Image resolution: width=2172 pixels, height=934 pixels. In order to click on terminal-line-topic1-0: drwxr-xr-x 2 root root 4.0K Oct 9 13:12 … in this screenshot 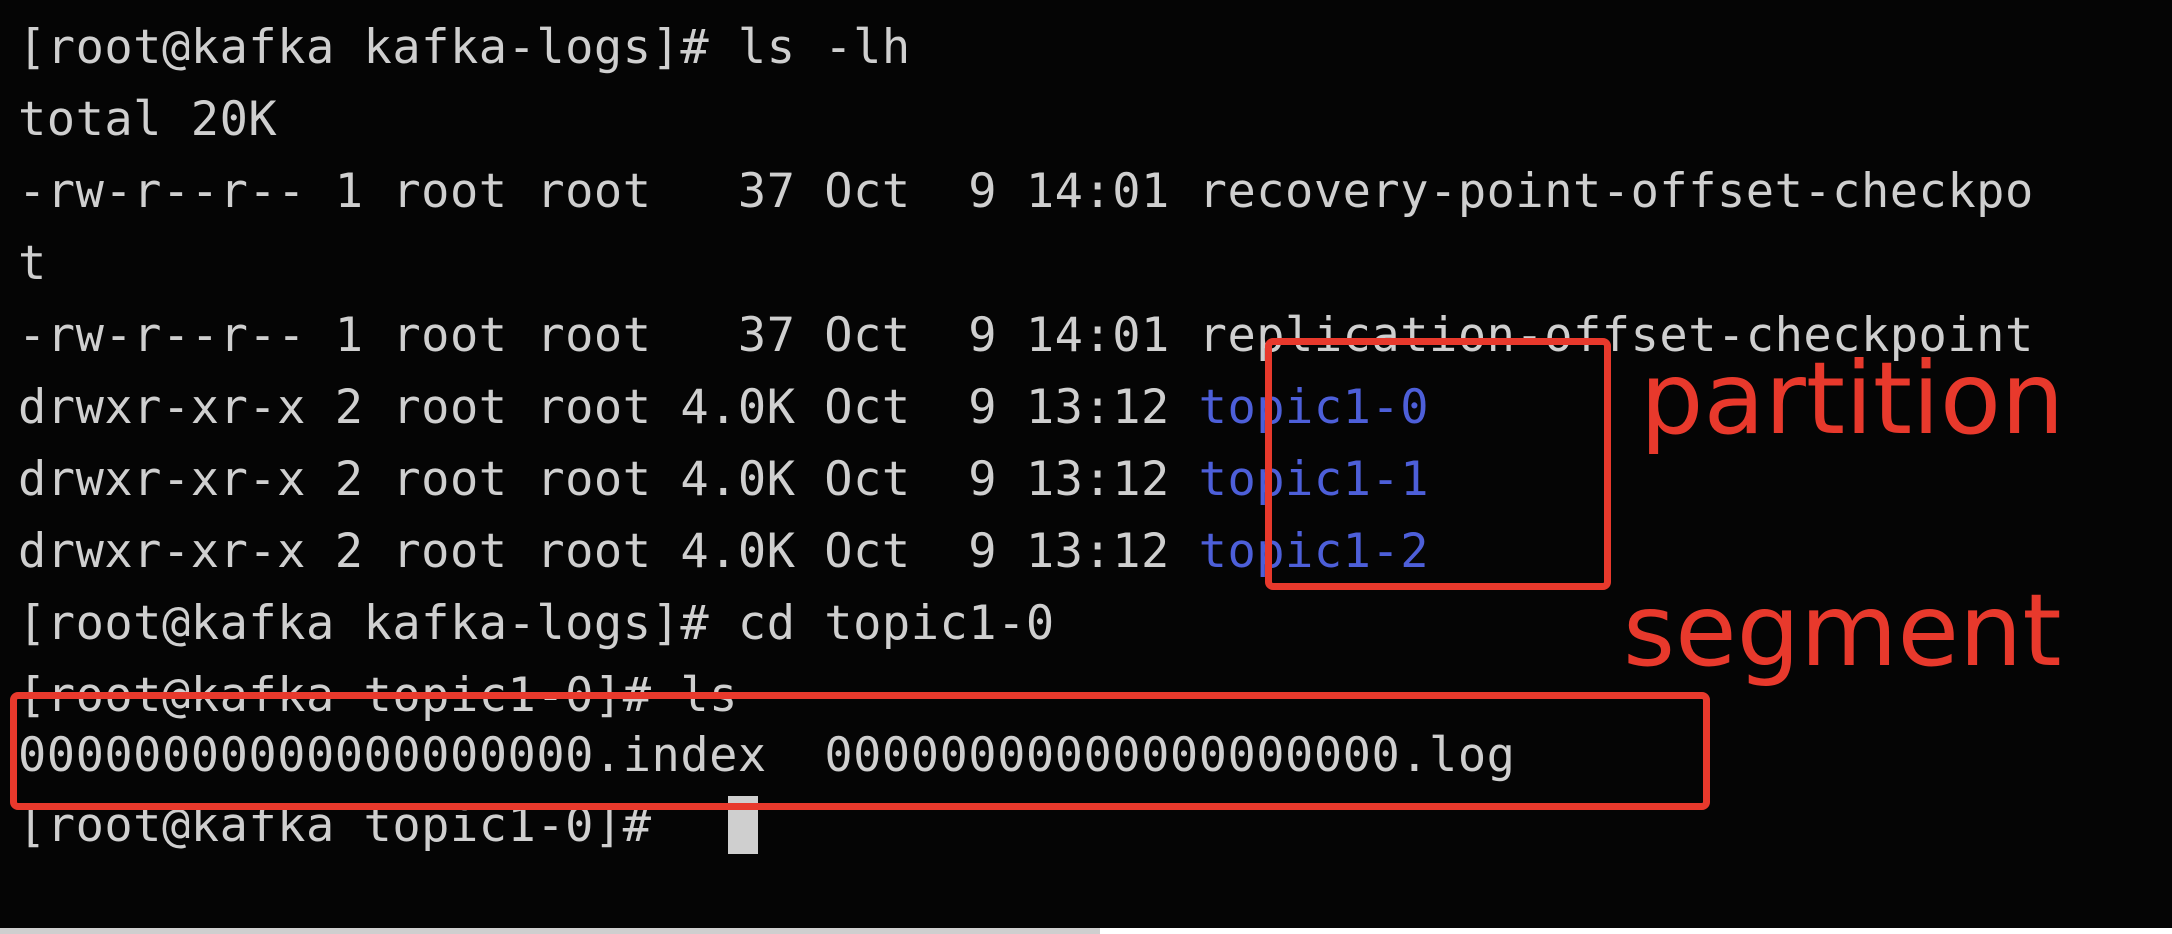, I will do `click(723, 408)`.